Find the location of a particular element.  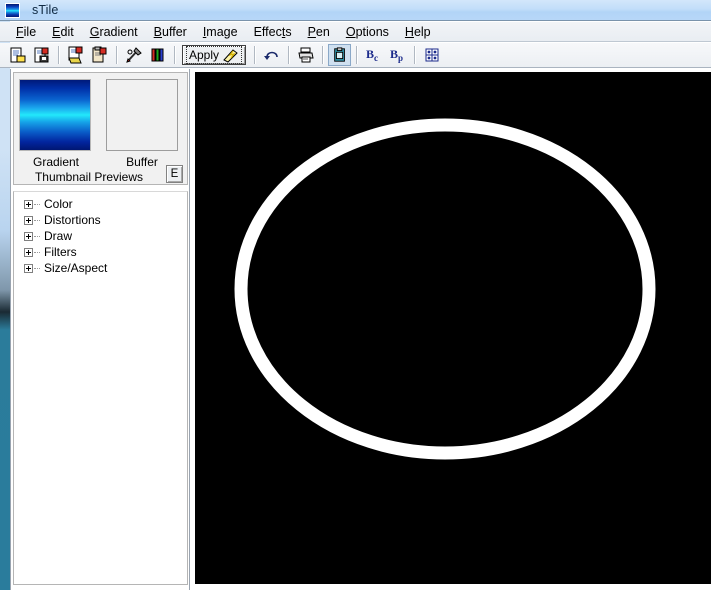

menu-options: Options is located at coordinates (367, 32).